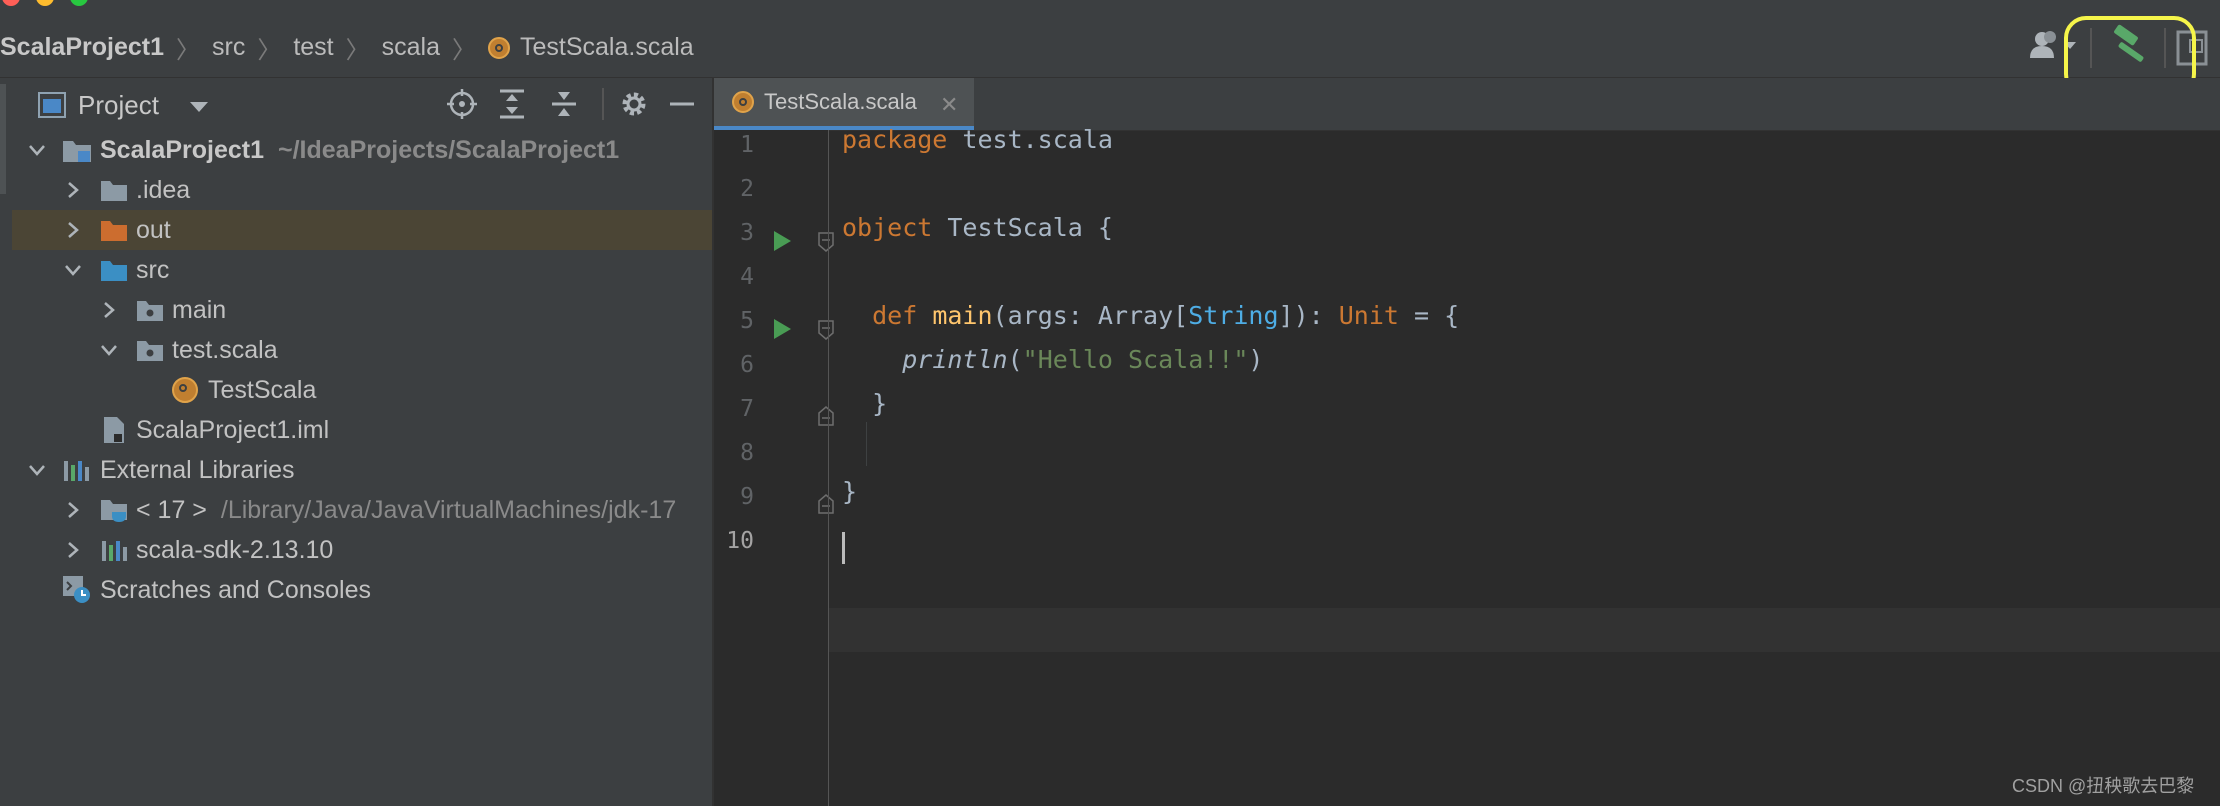  I want to click on code-text-span: TestScala {, so click(1022, 227).